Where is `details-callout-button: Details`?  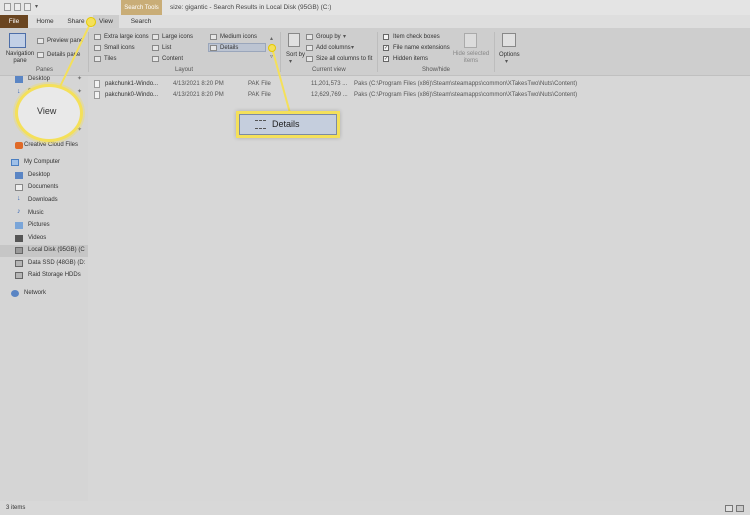
details-callout-button: Details is located at coordinates (288, 124).